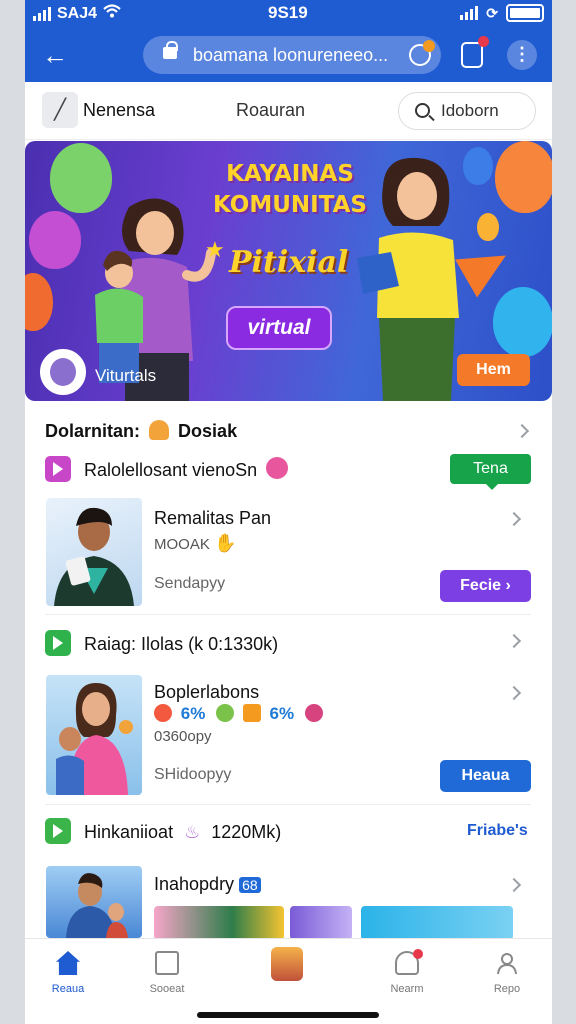 The width and height of the screenshot is (576, 1024). I want to click on nav-notifications: Nearm, so click(407, 970).